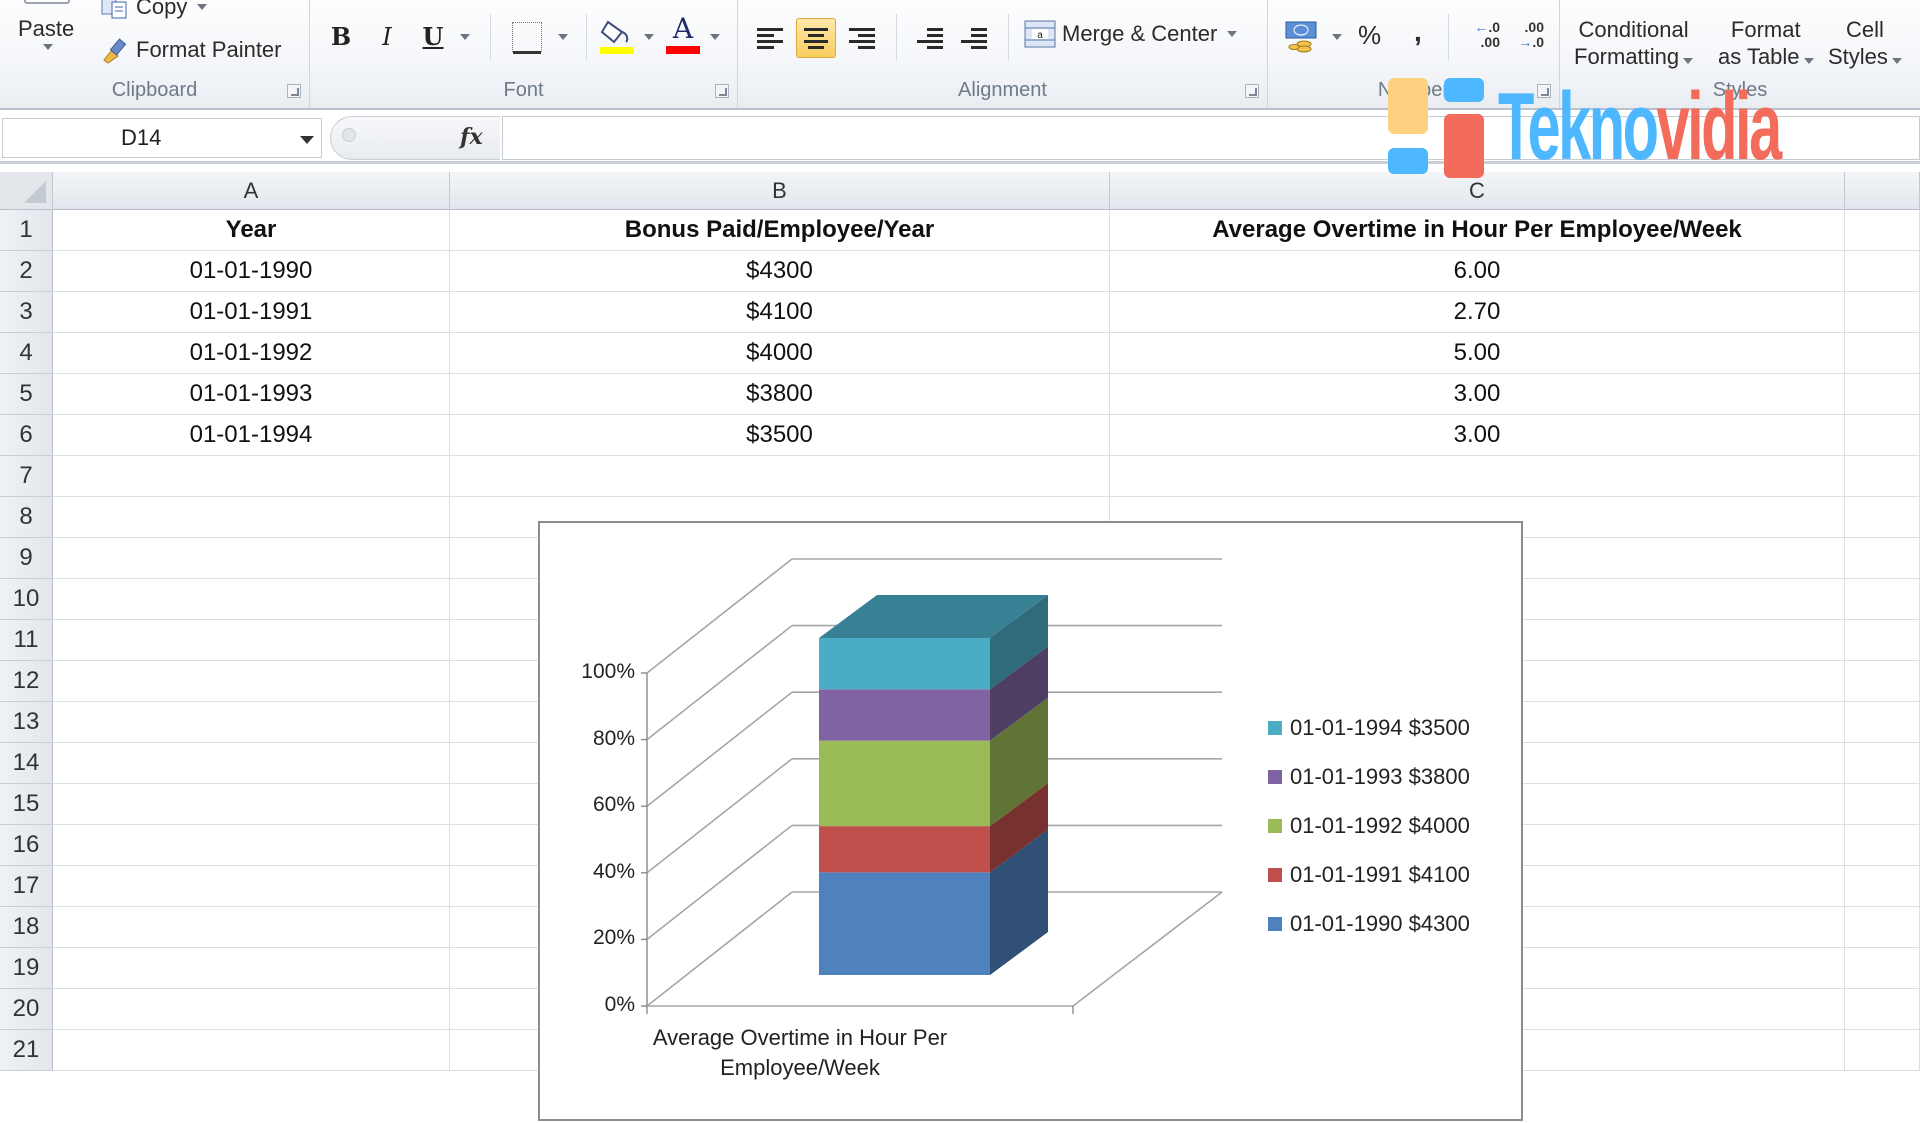 Image resolution: width=1920 pixels, height=1123 pixels. I want to click on align-left-button, so click(770, 38).